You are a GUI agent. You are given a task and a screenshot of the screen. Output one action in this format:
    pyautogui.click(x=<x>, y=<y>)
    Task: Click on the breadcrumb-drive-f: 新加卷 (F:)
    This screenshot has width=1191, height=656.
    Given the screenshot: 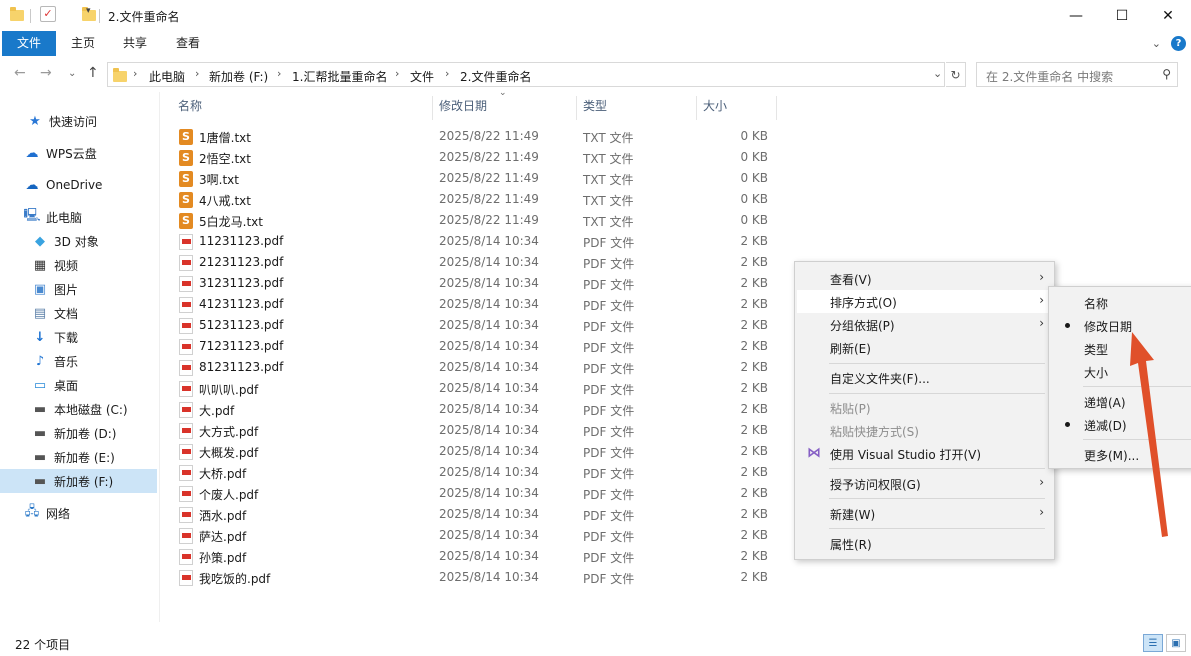 What is the action you would take?
    pyautogui.click(x=238, y=76)
    